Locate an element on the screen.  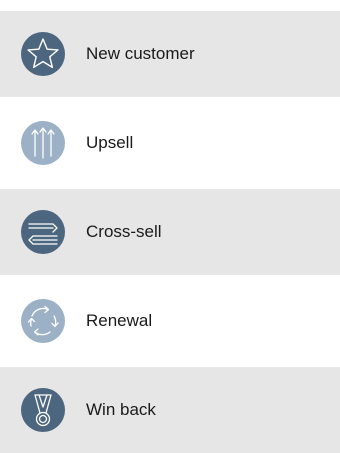
item-label: Win back is located at coordinates (121, 409).